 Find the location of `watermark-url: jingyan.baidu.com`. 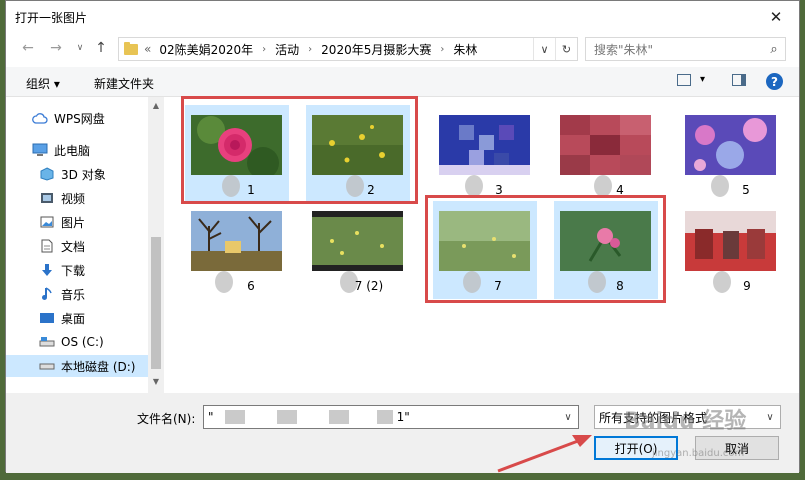

watermark-url: jingyan.baidu.com is located at coordinates (698, 453).